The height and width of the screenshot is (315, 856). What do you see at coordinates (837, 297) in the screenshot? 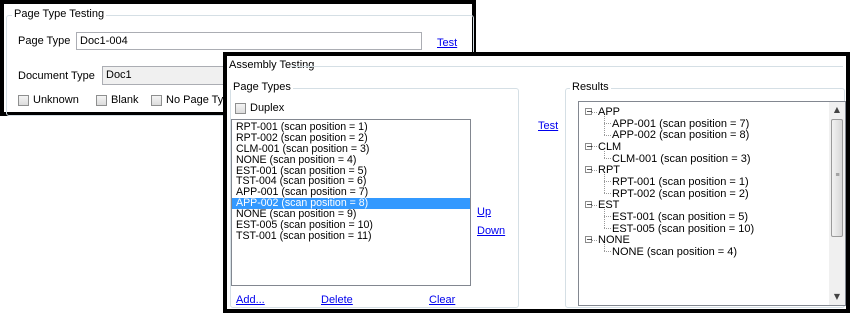
I see `scroll-down-icon: ▼` at bounding box center [837, 297].